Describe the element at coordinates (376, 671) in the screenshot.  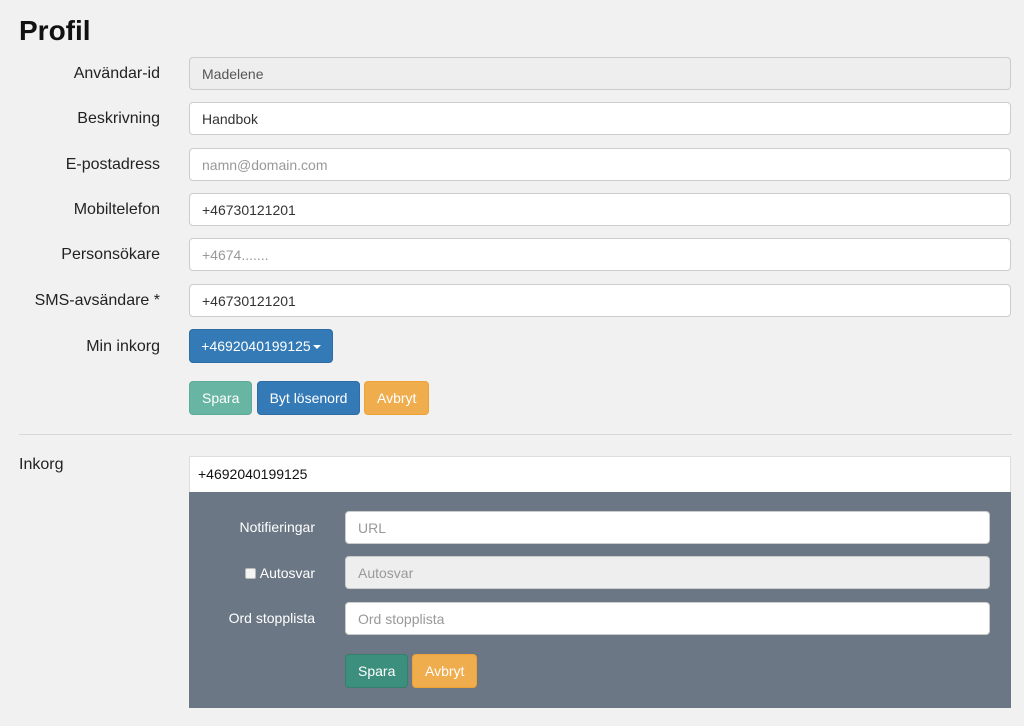
I see `inbox-save-button: Spara` at that location.